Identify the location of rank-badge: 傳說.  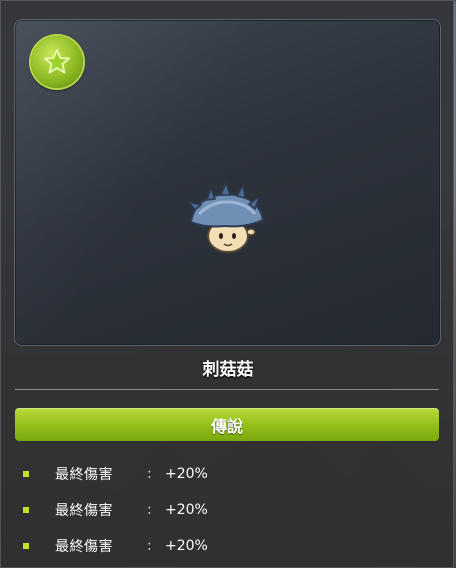
(227, 424).